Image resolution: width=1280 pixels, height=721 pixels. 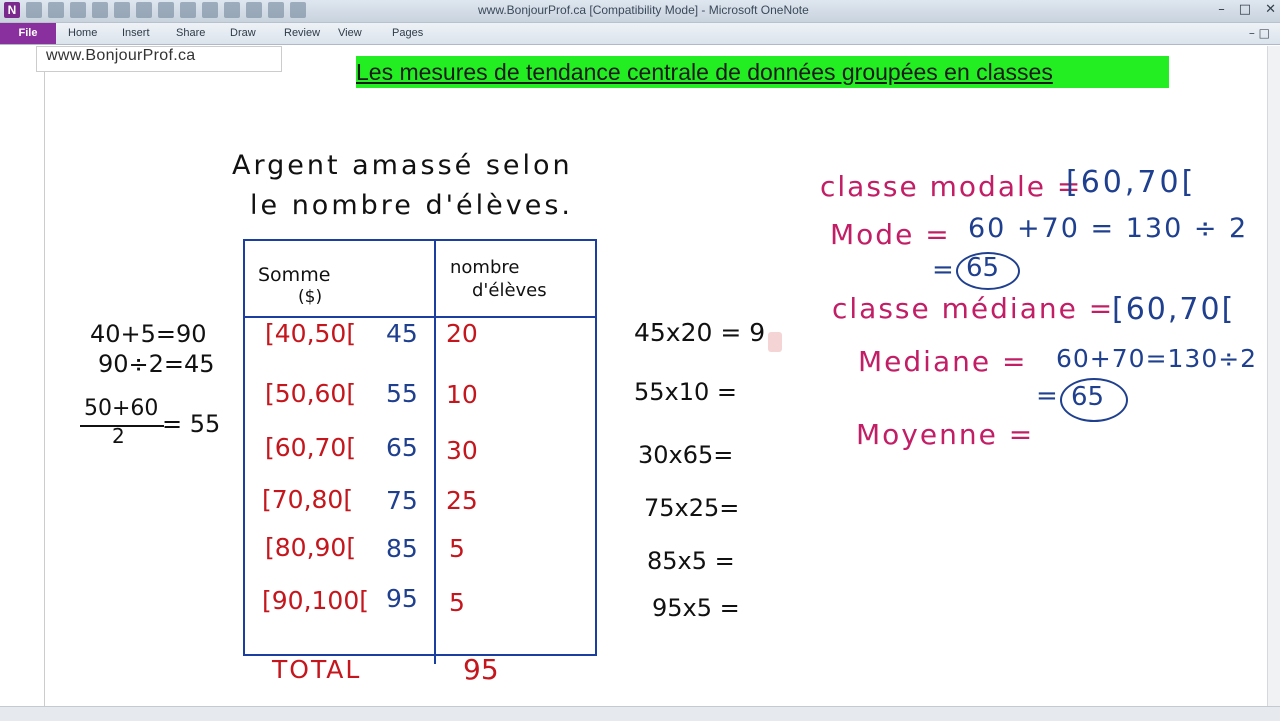 I want to click on row-effectif: 20, so click(x=462, y=333).